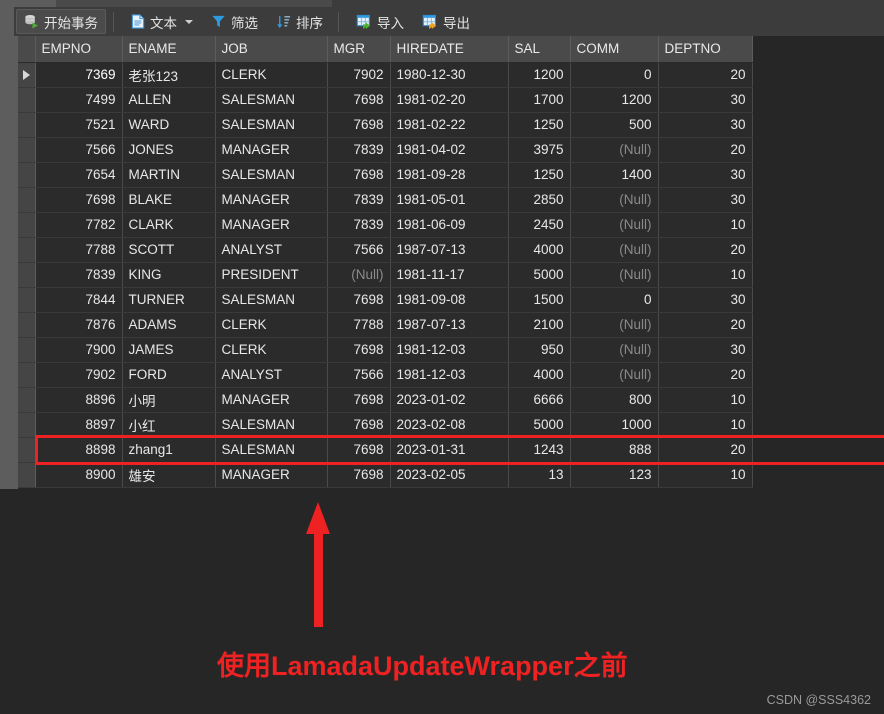 The image size is (884, 714). Describe the element at coordinates (614, 450) in the screenshot. I see `cell-comm: 888` at that location.